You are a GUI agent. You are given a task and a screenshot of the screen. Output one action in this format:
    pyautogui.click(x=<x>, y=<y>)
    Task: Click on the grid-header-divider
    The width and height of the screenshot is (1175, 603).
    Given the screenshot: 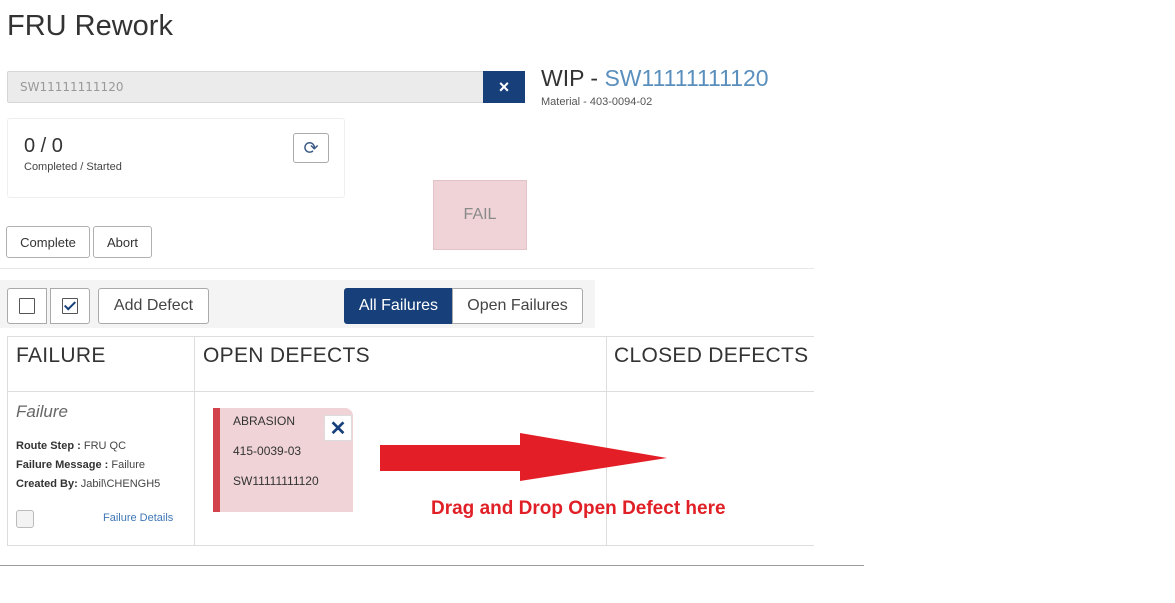 What is the action you would take?
    pyautogui.click(x=410, y=391)
    